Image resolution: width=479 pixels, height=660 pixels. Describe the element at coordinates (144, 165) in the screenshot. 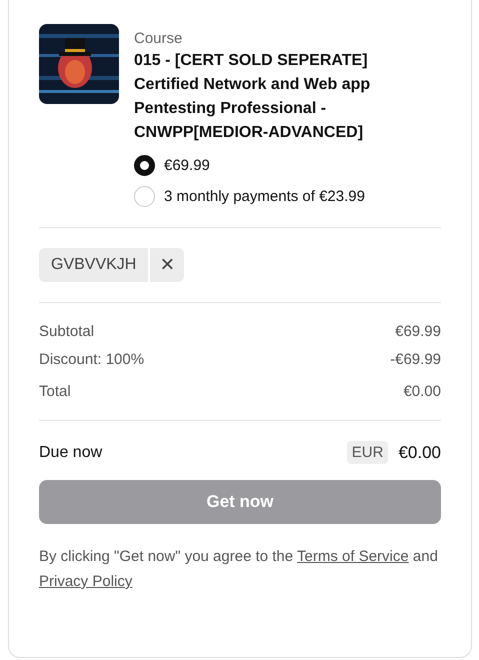

I see `radio-button` at that location.